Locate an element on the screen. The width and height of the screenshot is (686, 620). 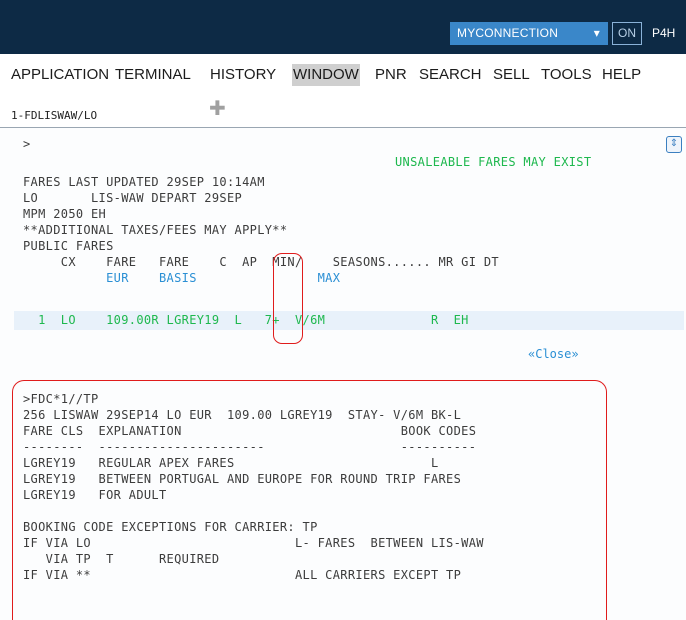
on-toggle: ON is located at coordinates (627, 33).